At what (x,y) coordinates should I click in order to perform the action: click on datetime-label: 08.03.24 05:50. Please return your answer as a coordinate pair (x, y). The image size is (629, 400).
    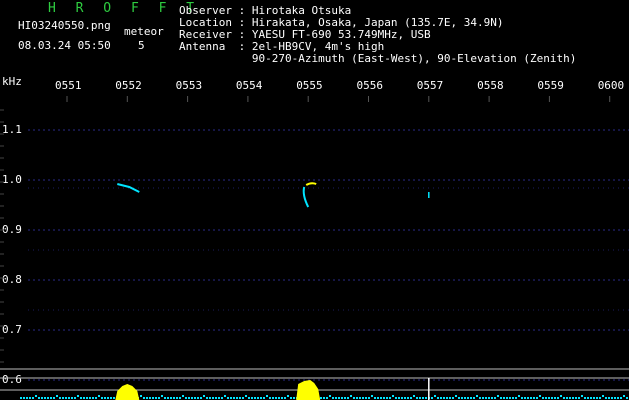
    Looking at the image, I should click on (64, 45).